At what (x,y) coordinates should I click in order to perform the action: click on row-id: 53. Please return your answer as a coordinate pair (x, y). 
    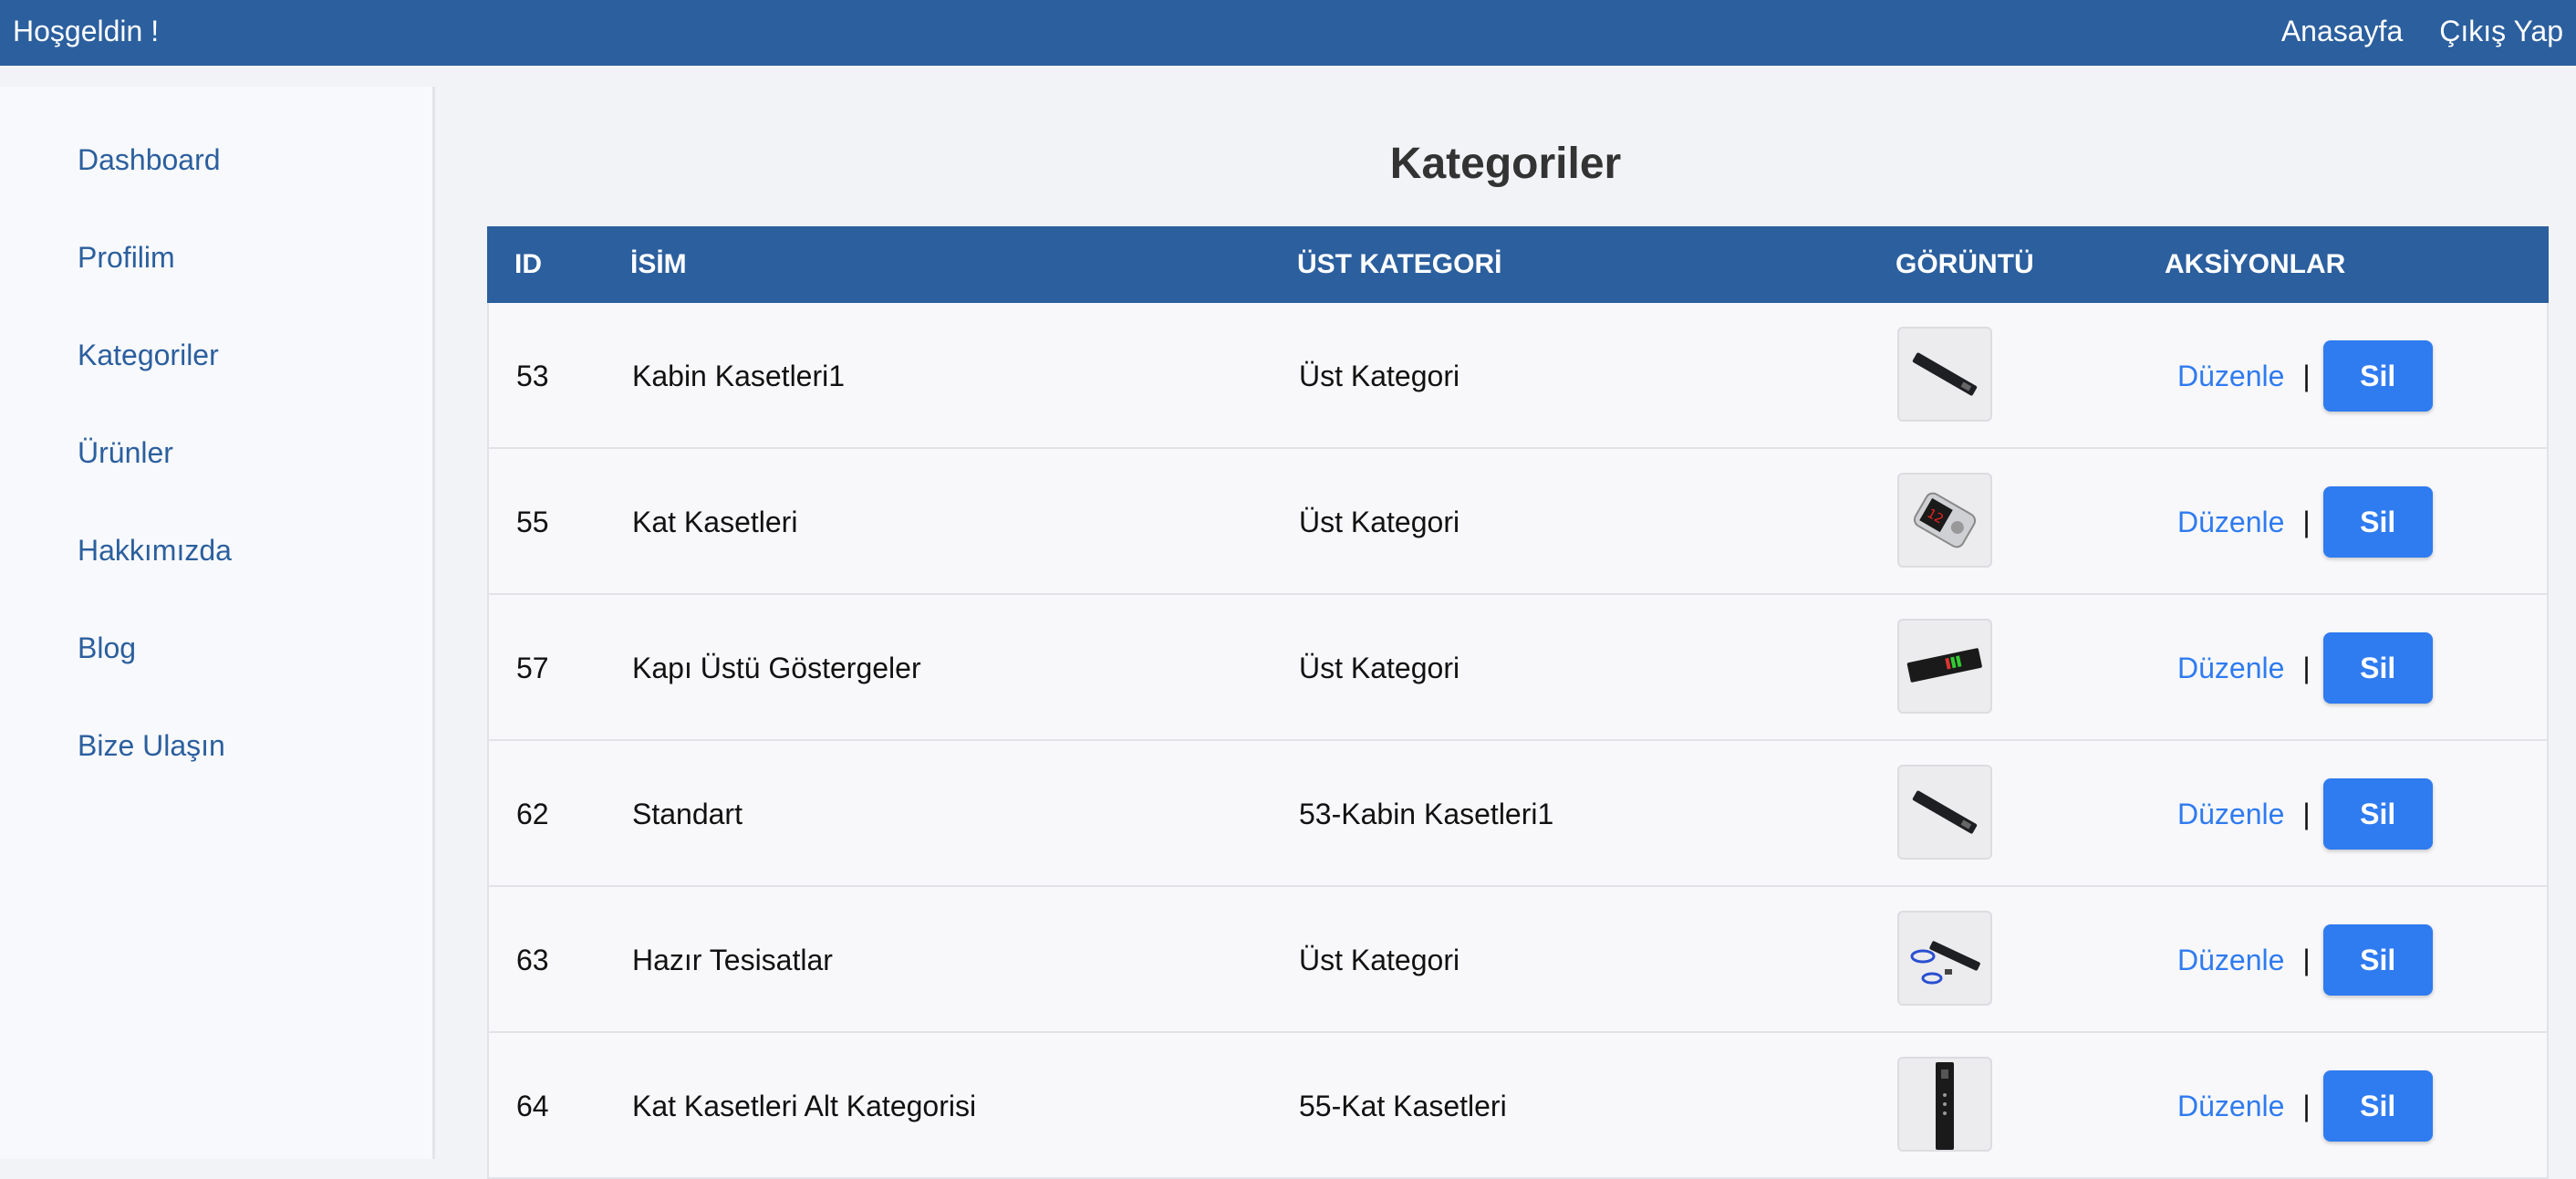
    Looking at the image, I should click on (532, 376).